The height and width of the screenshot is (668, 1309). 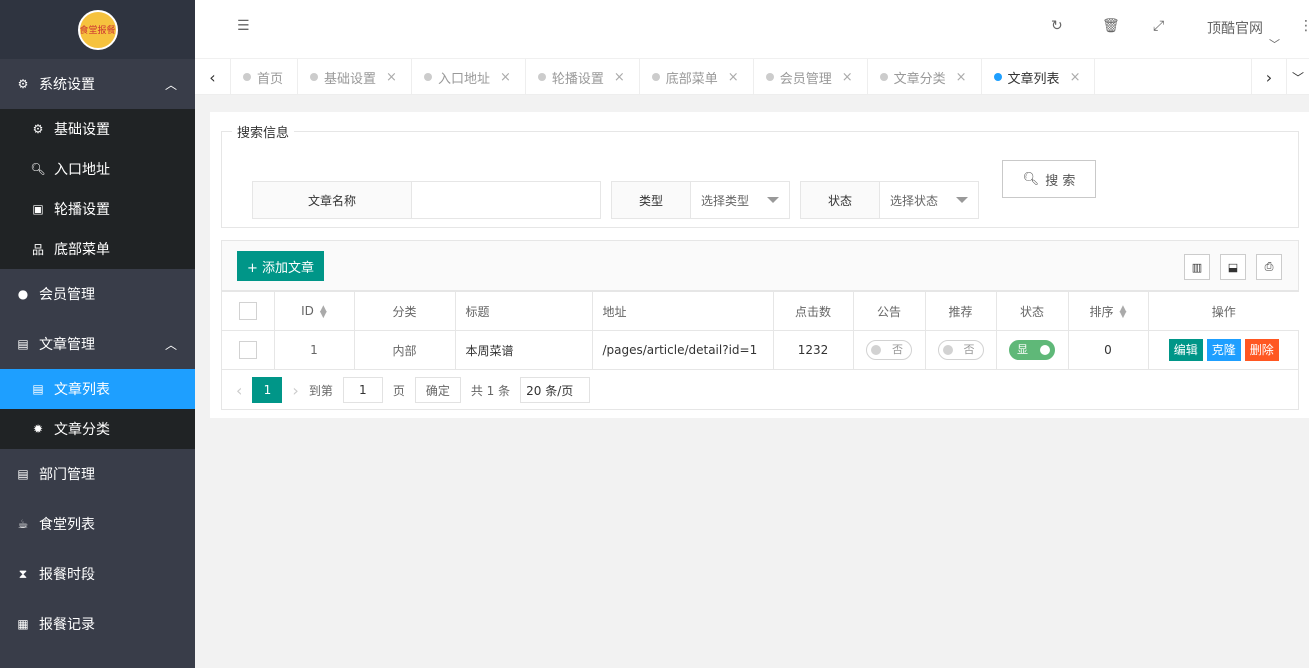 I want to click on article-submenu: ▤ 文章列表 ✹ 文章分类, so click(x=97, y=409).